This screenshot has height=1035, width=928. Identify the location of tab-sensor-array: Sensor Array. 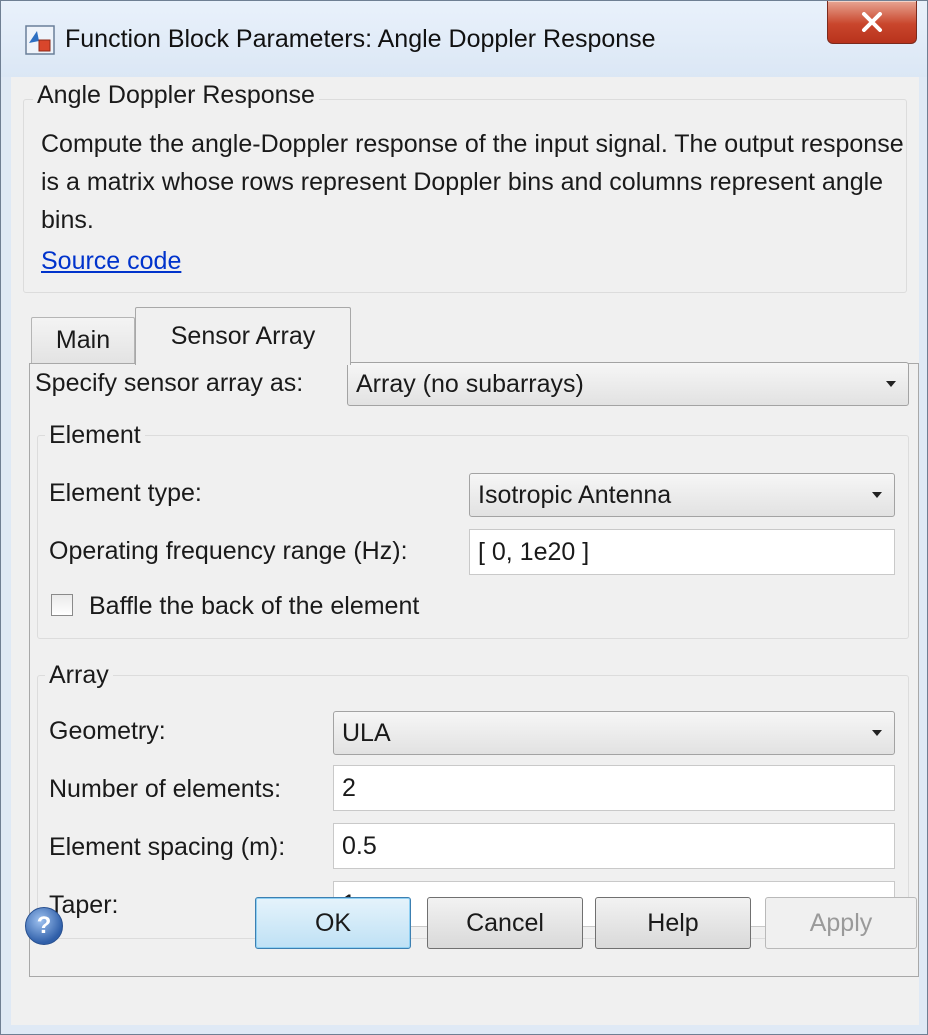
(243, 336).